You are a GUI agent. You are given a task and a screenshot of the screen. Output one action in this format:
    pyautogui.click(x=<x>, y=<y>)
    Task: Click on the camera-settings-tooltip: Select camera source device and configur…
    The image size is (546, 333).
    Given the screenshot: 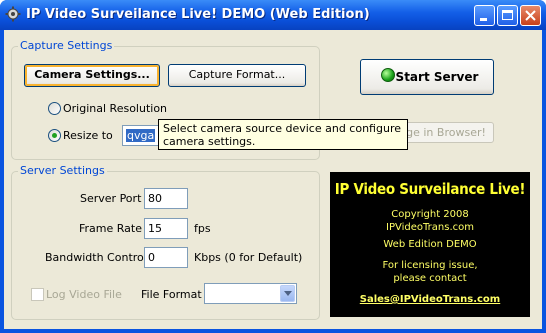 What is the action you would take?
    pyautogui.click(x=283, y=134)
    